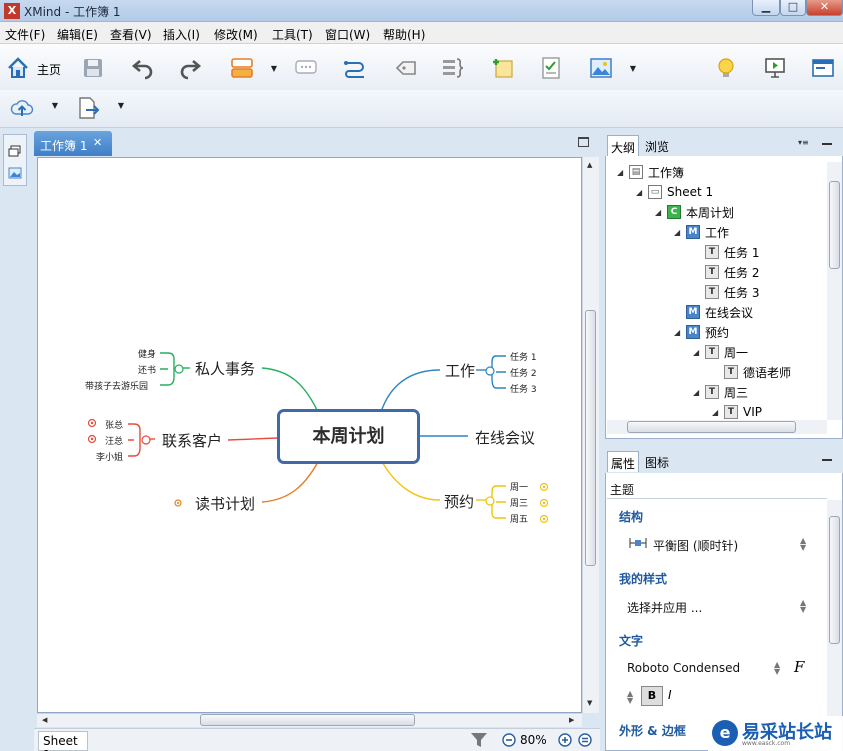 This screenshot has height=751, width=843. Describe the element at coordinates (803, 544) in the screenshot. I see `structure-spinner-icon: ▲ ▼` at that location.